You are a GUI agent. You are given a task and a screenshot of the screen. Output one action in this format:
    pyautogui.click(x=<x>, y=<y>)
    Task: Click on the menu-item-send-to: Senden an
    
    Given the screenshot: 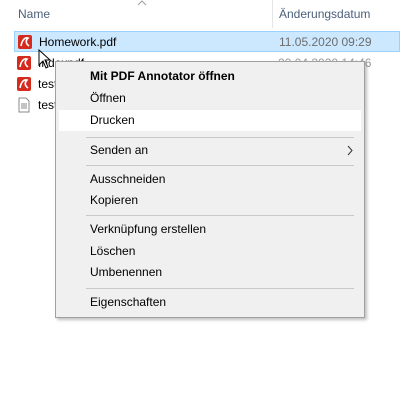 What is the action you would take?
    pyautogui.click(x=210, y=150)
    